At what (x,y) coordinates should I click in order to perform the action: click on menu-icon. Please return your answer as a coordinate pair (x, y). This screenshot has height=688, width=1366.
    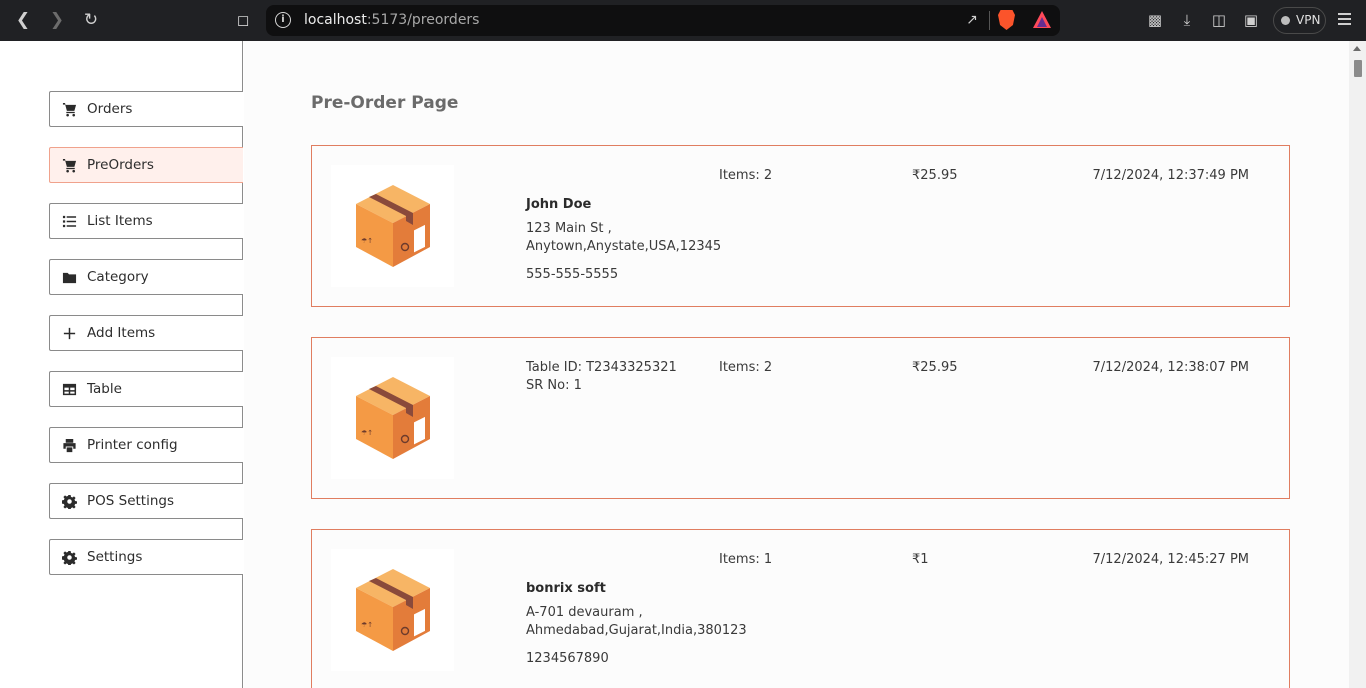
    Looking at the image, I should click on (1344, 19).